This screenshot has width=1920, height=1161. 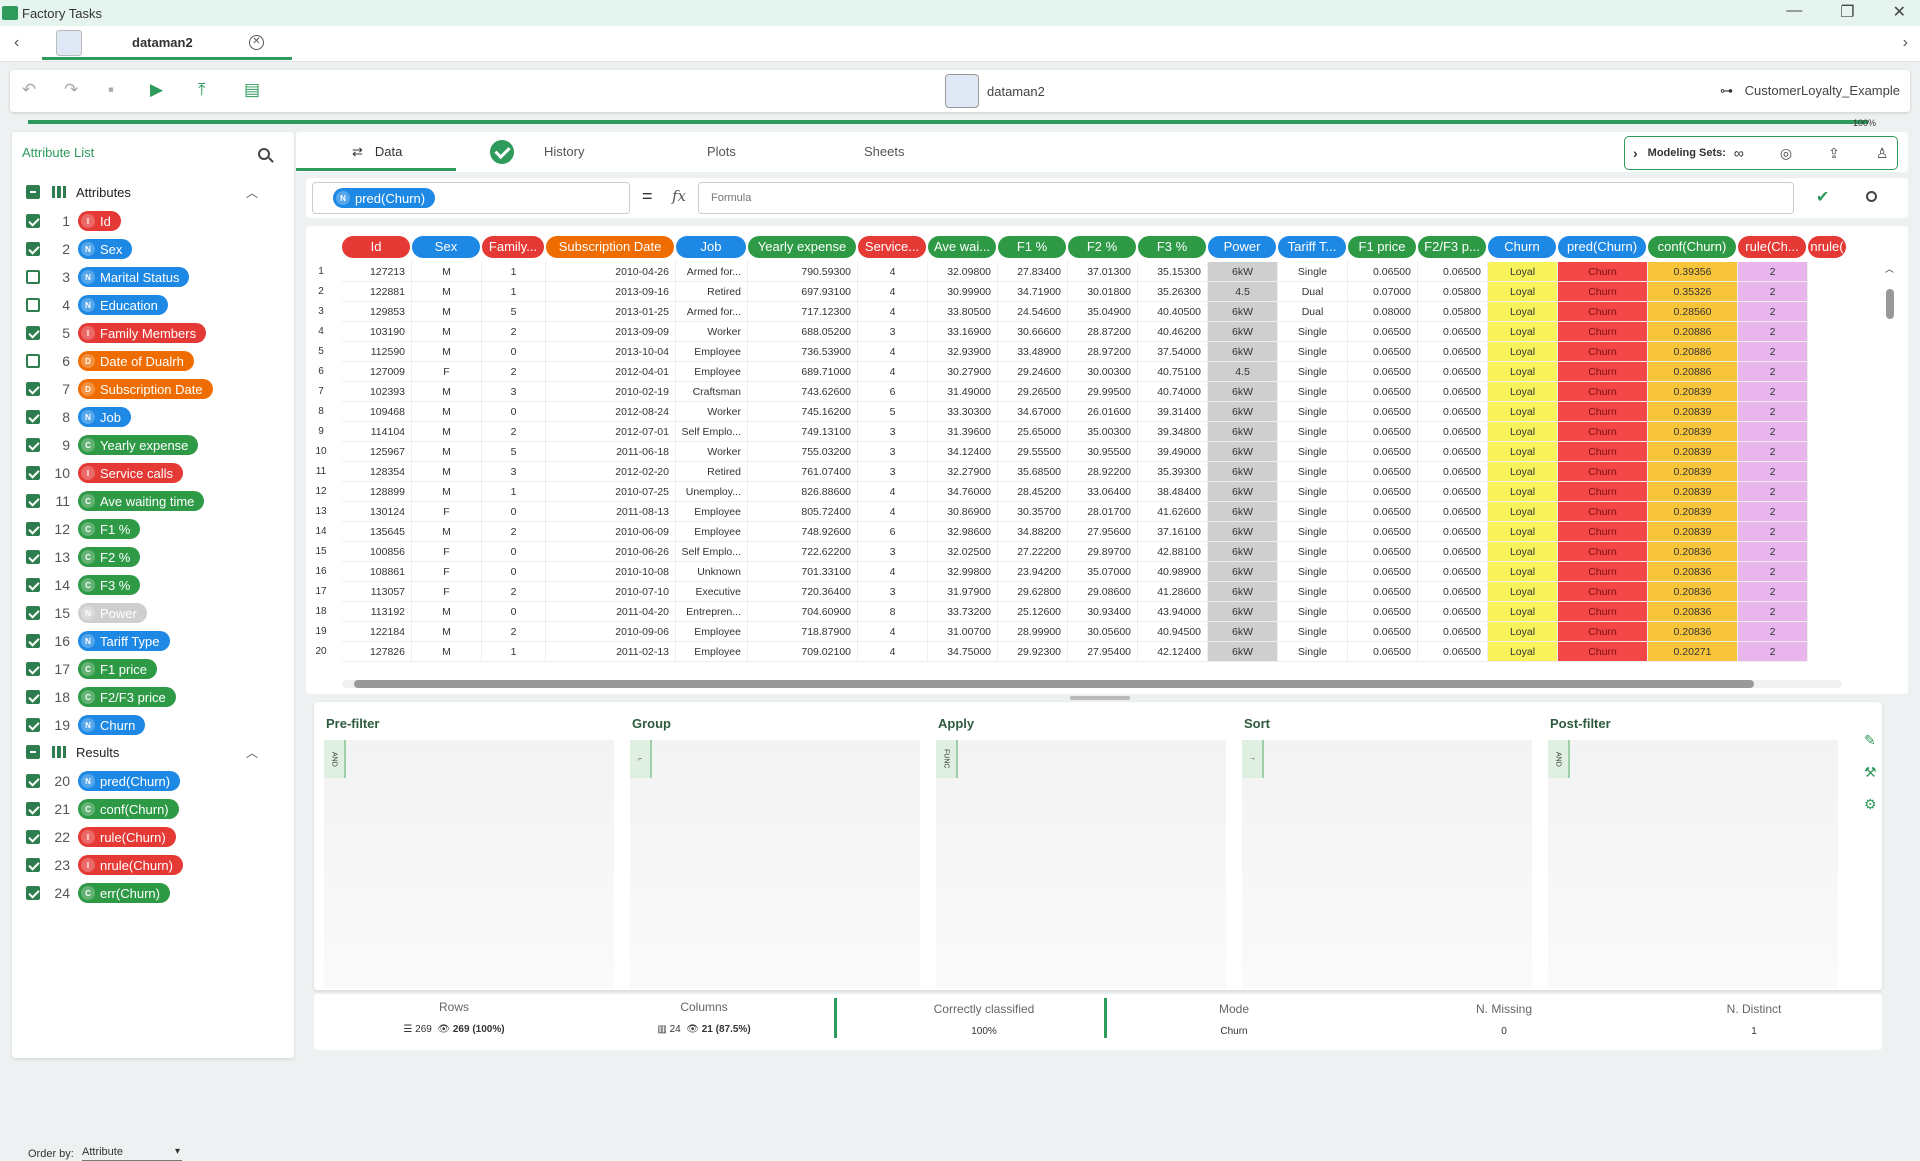 What do you see at coordinates (963, 312) in the screenshot?
I see `table-cell: 33.80500` at bounding box center [963, 312].